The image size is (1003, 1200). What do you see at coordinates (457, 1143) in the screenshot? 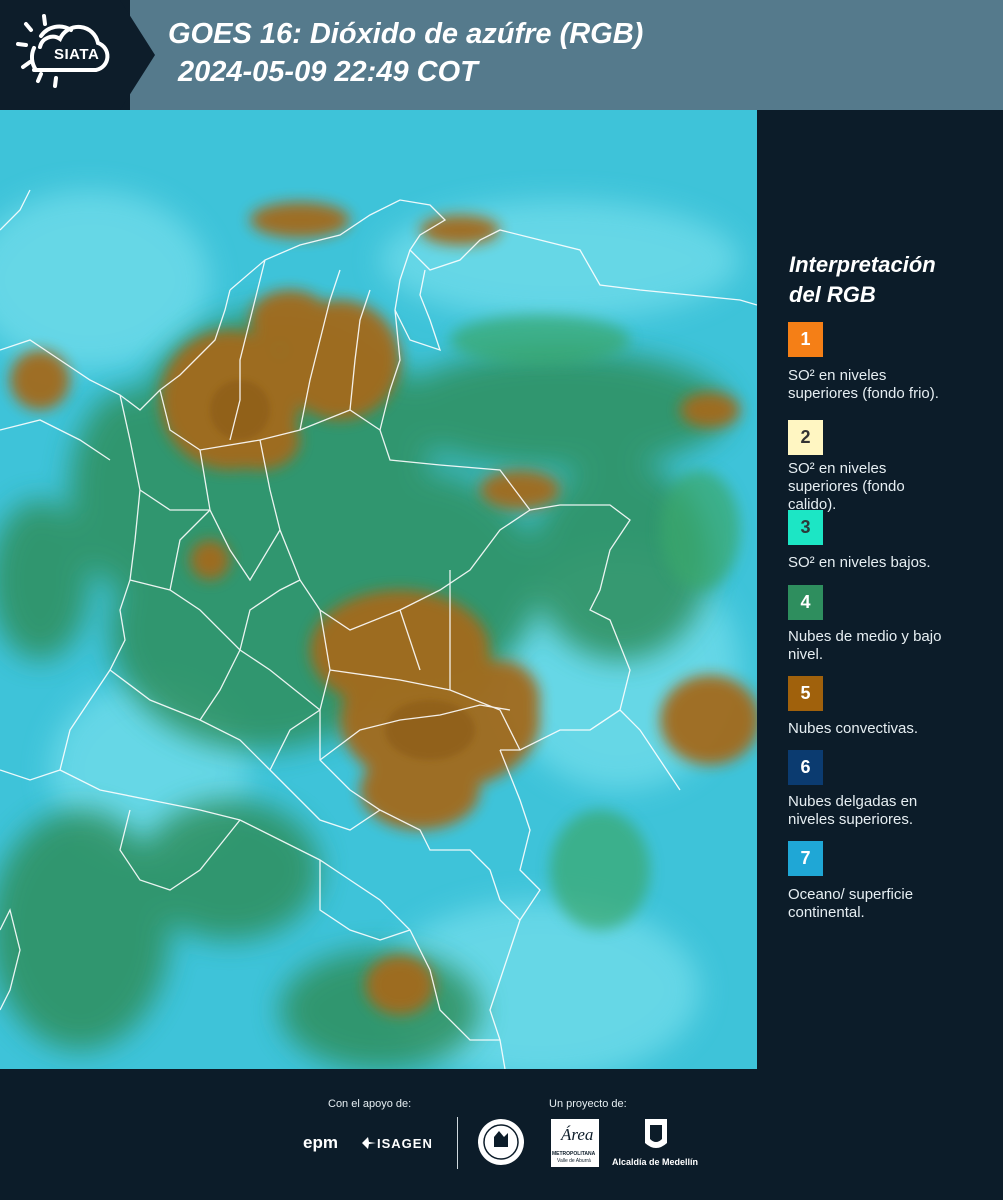
I see `footer-divider` at bounding box center [457, 1143].